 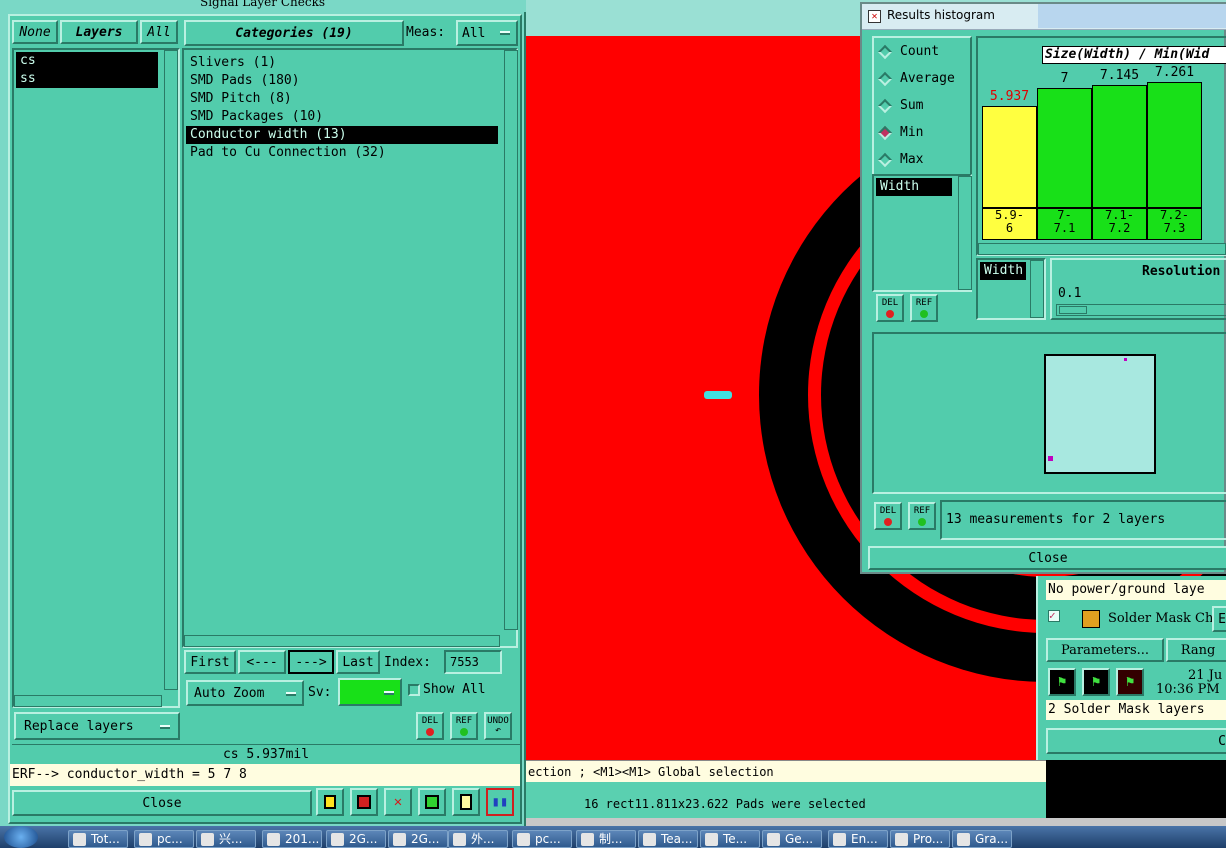 I want to click on ref-button: REF, so click(x=464, y=726).